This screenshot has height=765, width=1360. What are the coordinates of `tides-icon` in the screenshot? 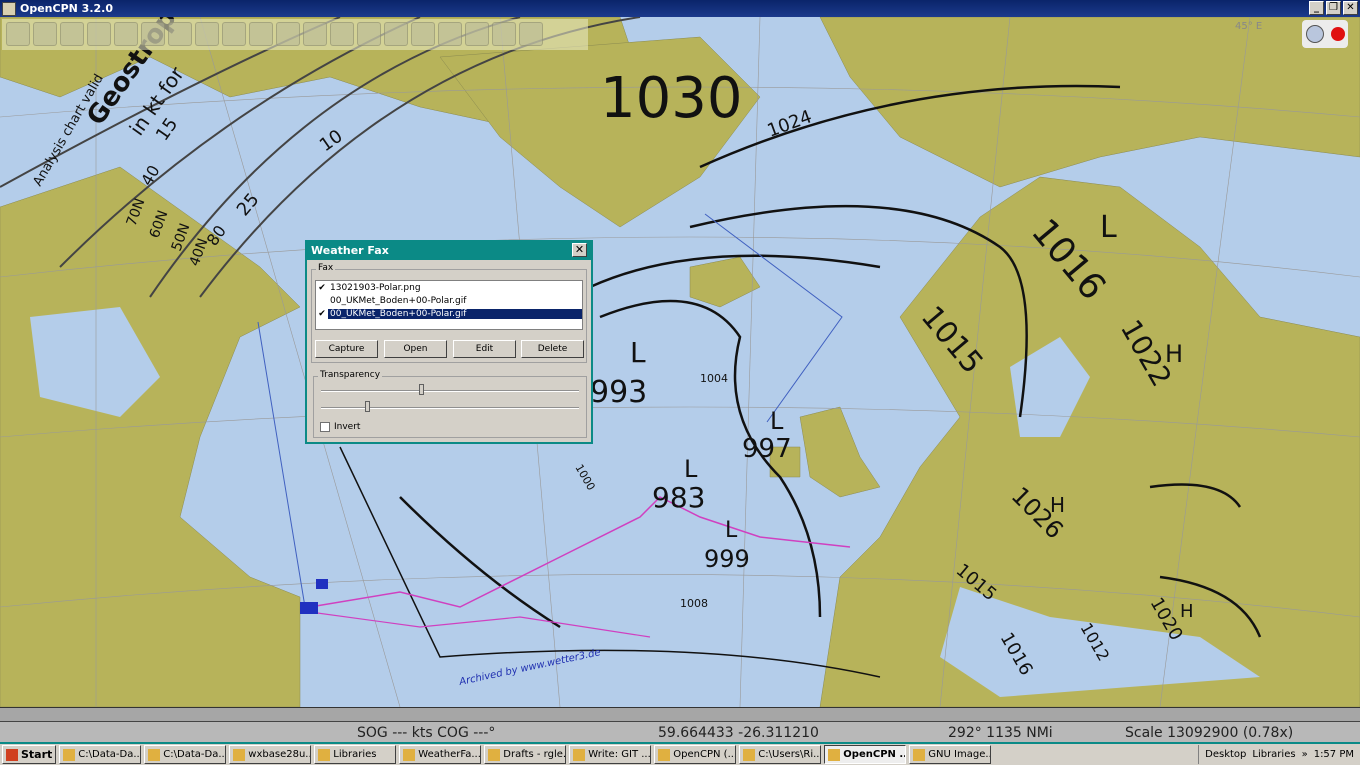 It's located at (477, 34).